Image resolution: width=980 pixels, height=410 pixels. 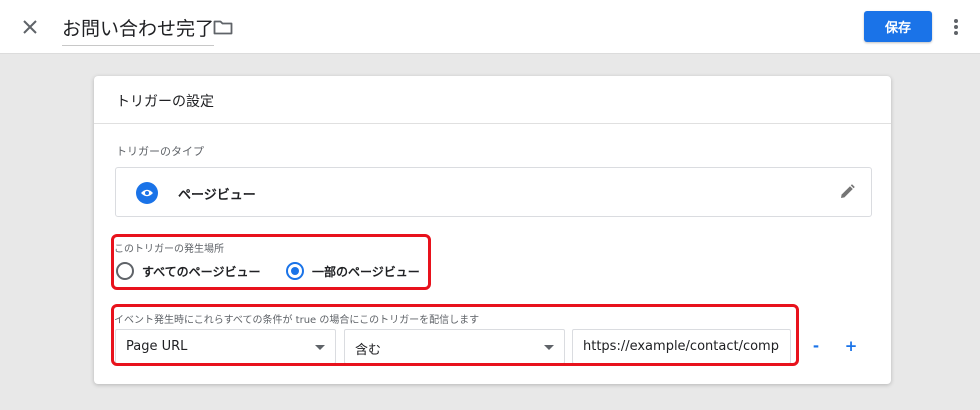 What do you see at coordinates (490, 27) in the screenshot?
I see `top-bar: お問い合わせ完了 保存` at bounding box center [490, 27].